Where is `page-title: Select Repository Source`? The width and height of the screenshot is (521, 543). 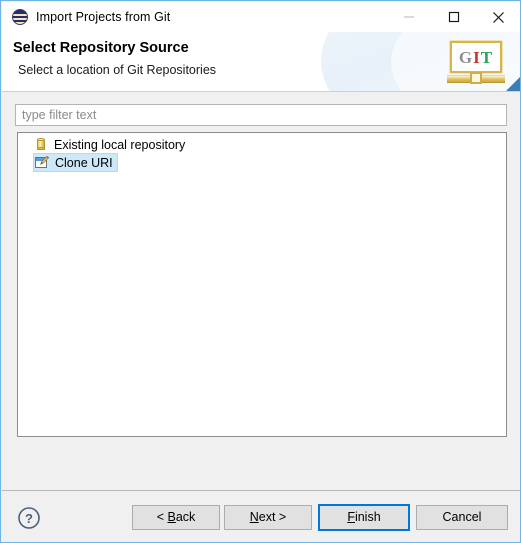
page-title: Select Repository Source is located at coordinates (101, 48).